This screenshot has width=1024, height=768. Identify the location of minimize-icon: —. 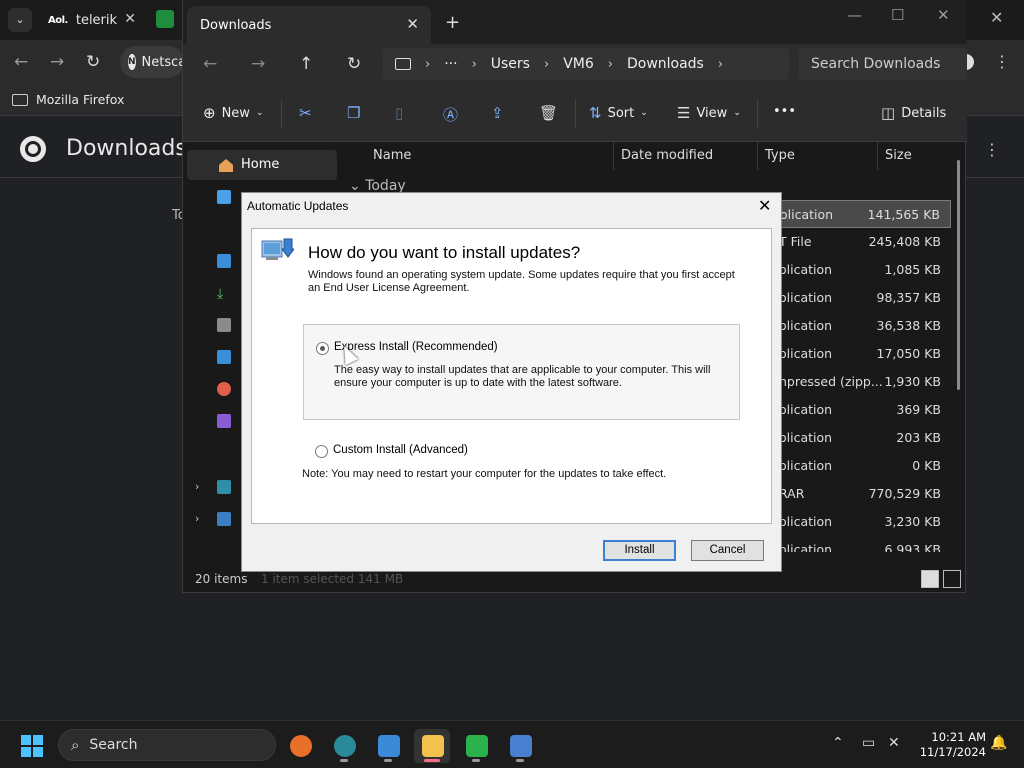
(854, 15).